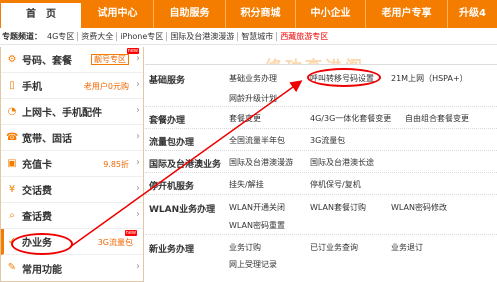 Image resolution: width=497 pixels, height=282 pixels. Describe the element at coordinates (32, 87) in the screenshot. I see `menu-item-label: 手机` at that location.